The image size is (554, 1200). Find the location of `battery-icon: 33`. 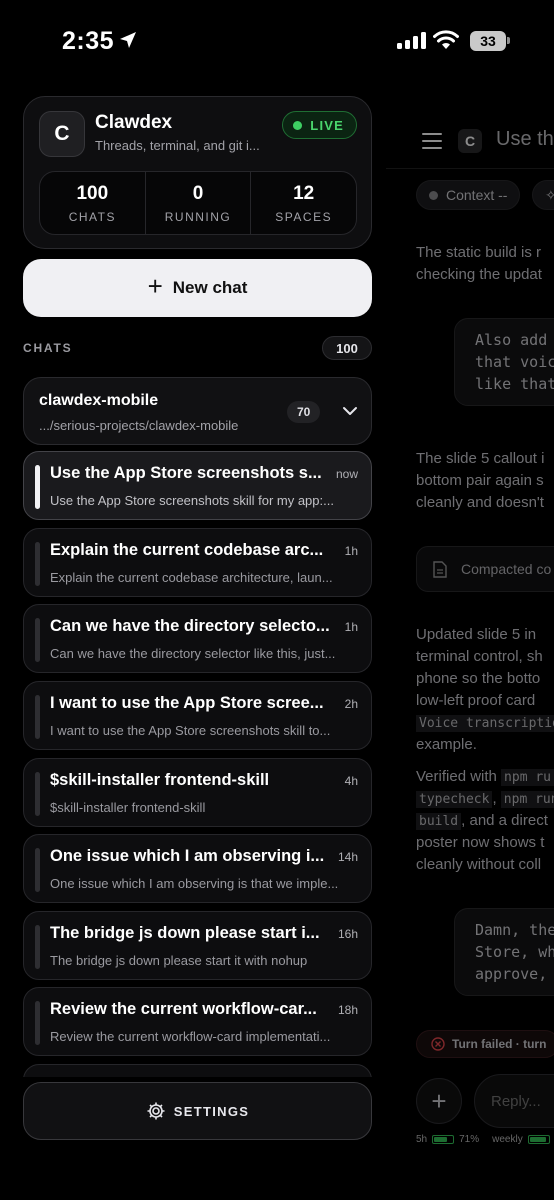

battery-icon: 33 is located at coordinates (488, 41).